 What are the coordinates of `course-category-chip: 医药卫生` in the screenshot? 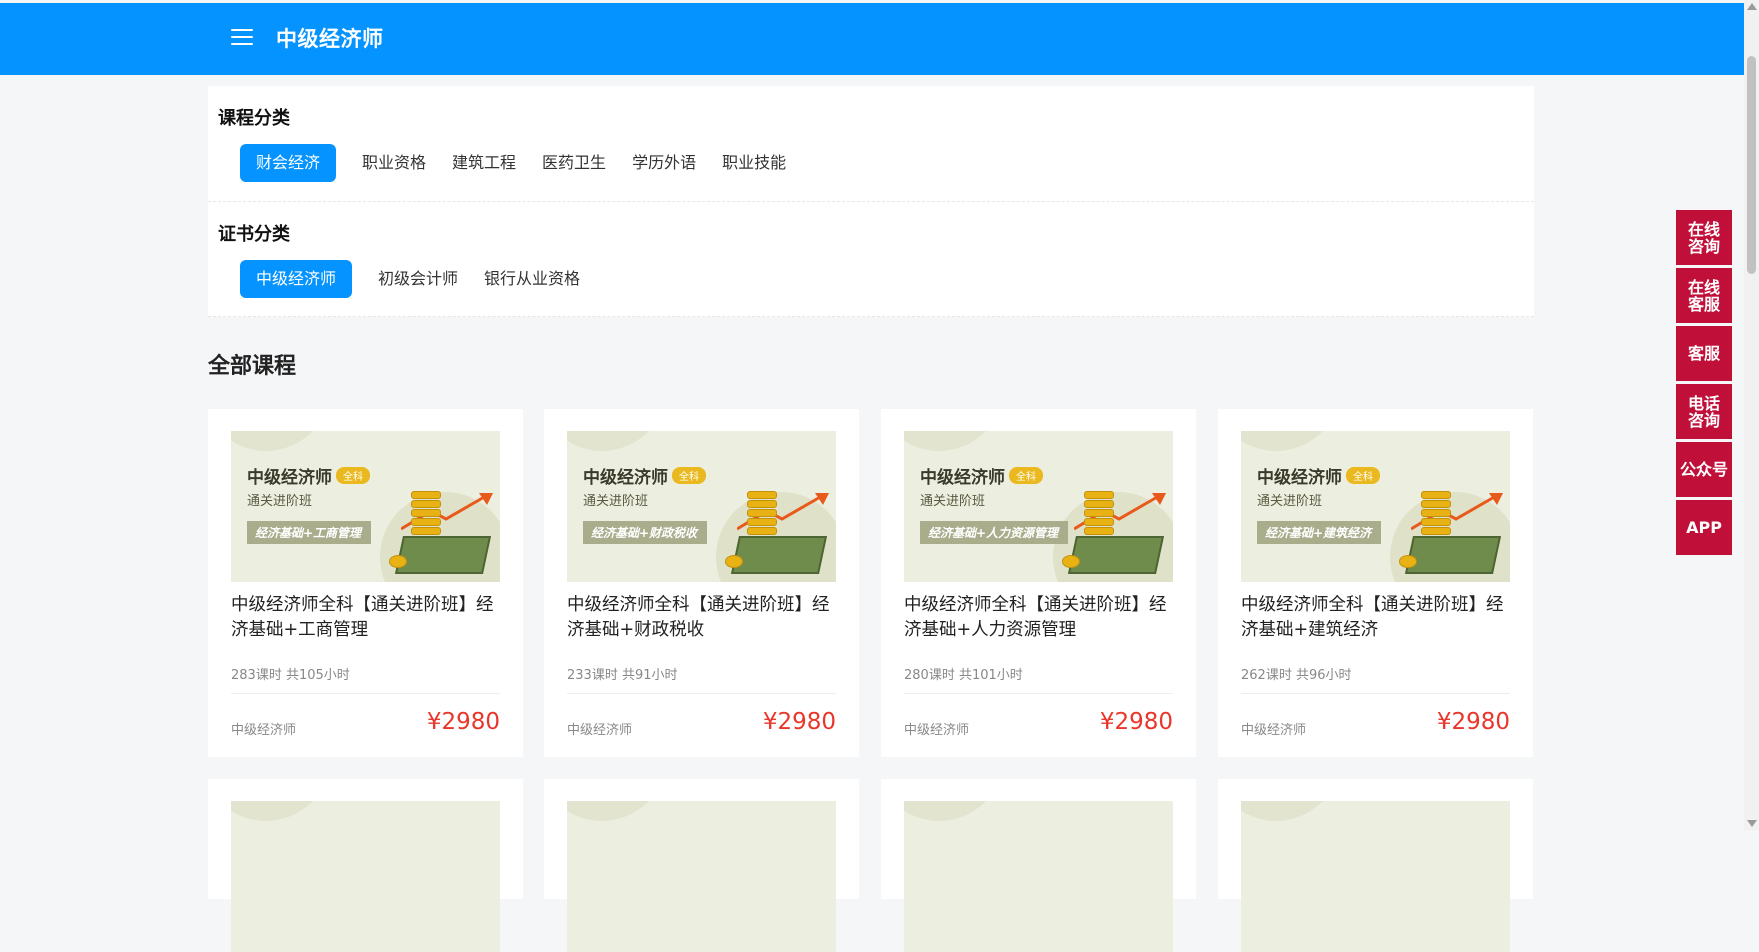 It's located at (574, 163).